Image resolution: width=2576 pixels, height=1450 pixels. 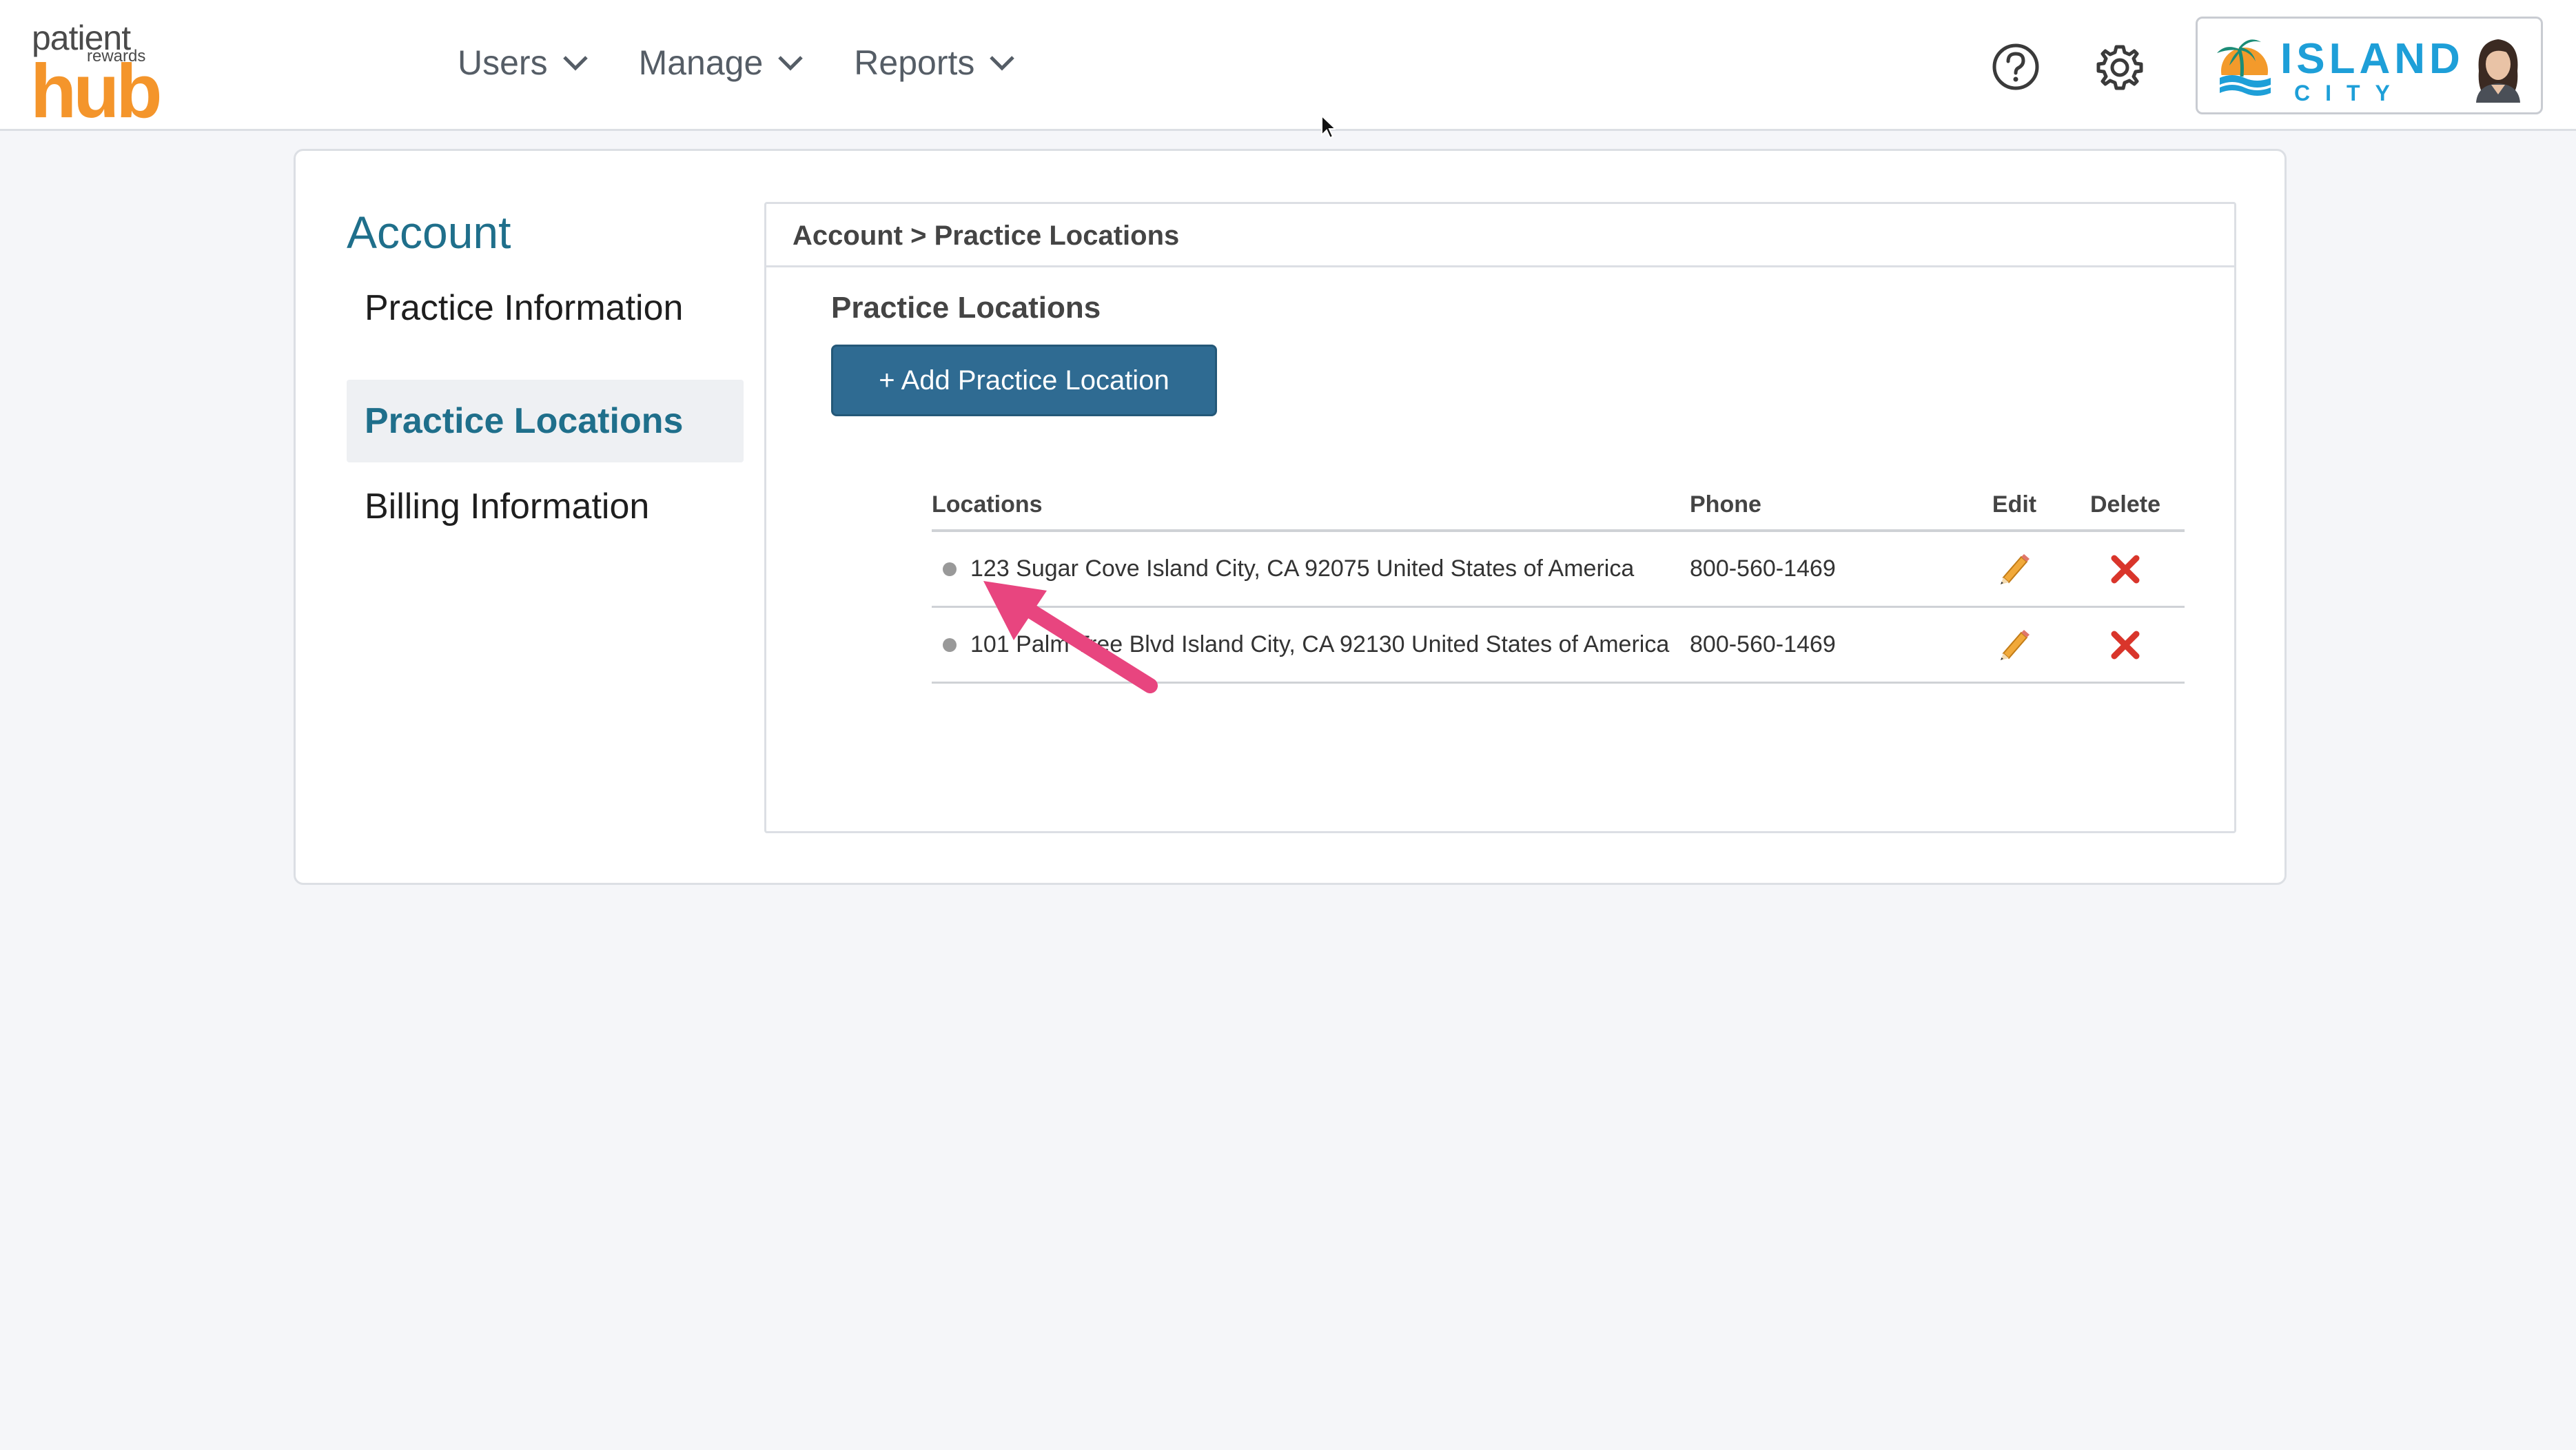 I want to click on sidebar-item-label: Practice Information, so click(x=524, y=308).